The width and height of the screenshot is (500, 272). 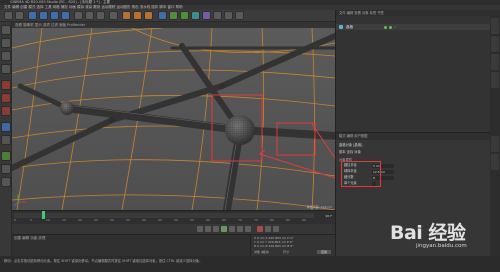 What do you see at coordinates (324, 252) in the screenshot?
I see `apply-button: 应用` at bounding box center [324, 252].